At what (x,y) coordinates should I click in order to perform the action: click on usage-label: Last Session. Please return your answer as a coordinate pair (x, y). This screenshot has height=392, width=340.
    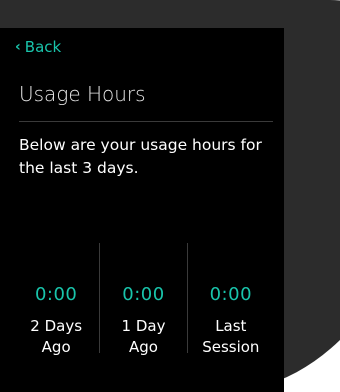
    Looking at the image, I should click on (231, 336).